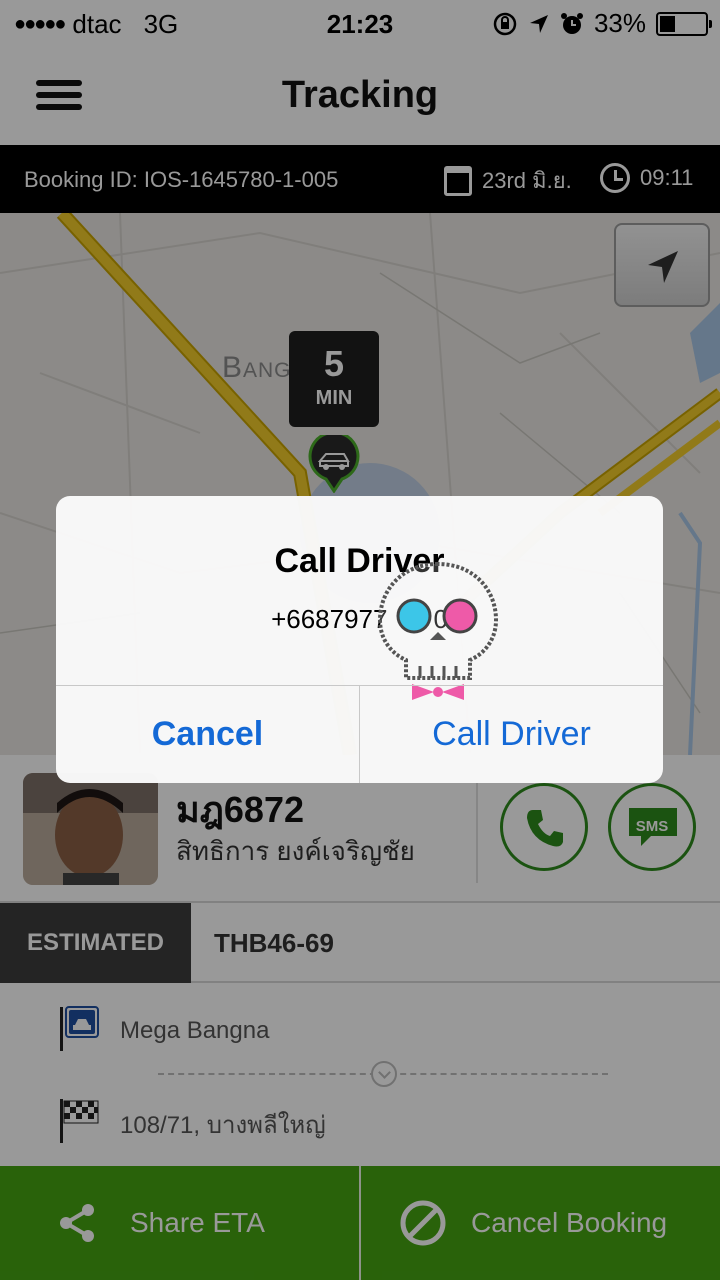 The width and height of the screenshot is (720, 1280). What do you see at coordinates (359, 561) in the screenshot?
I see `alert-title: Call Driver` at bounding box center [359, 561].